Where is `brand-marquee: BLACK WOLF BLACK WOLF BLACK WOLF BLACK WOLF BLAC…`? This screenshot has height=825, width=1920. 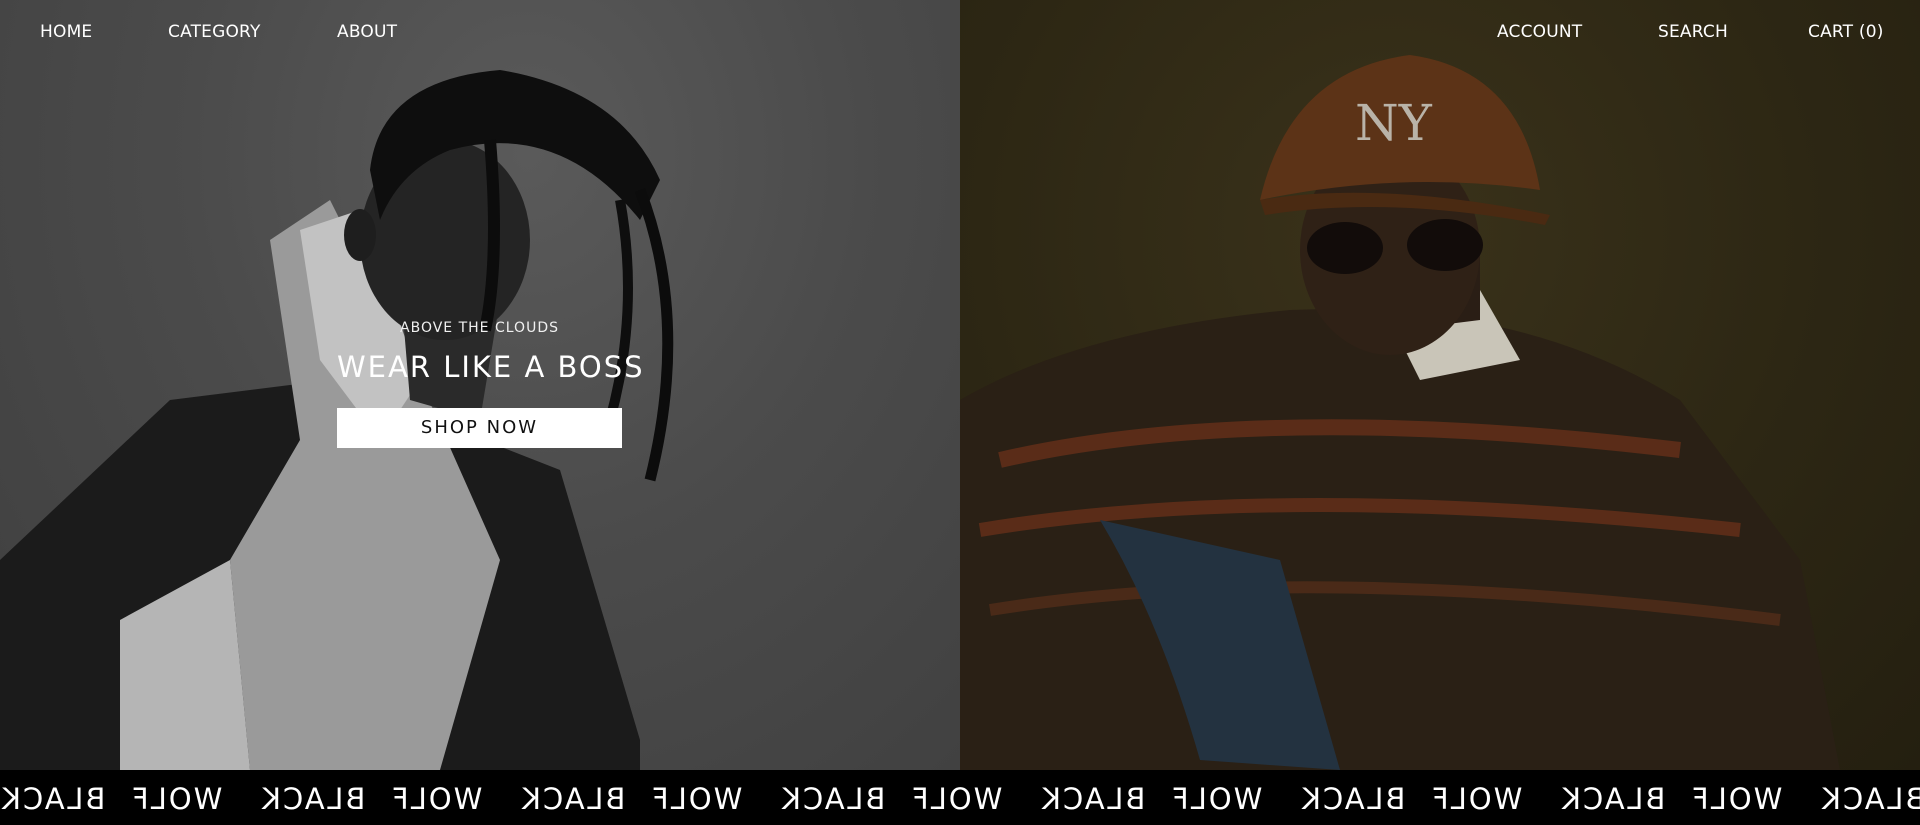 brand-marquee: BLACK WOLF BLACK WOLF BLACK WOLF BLACK WOLF BLAC… is located at coordinates (960, 797).